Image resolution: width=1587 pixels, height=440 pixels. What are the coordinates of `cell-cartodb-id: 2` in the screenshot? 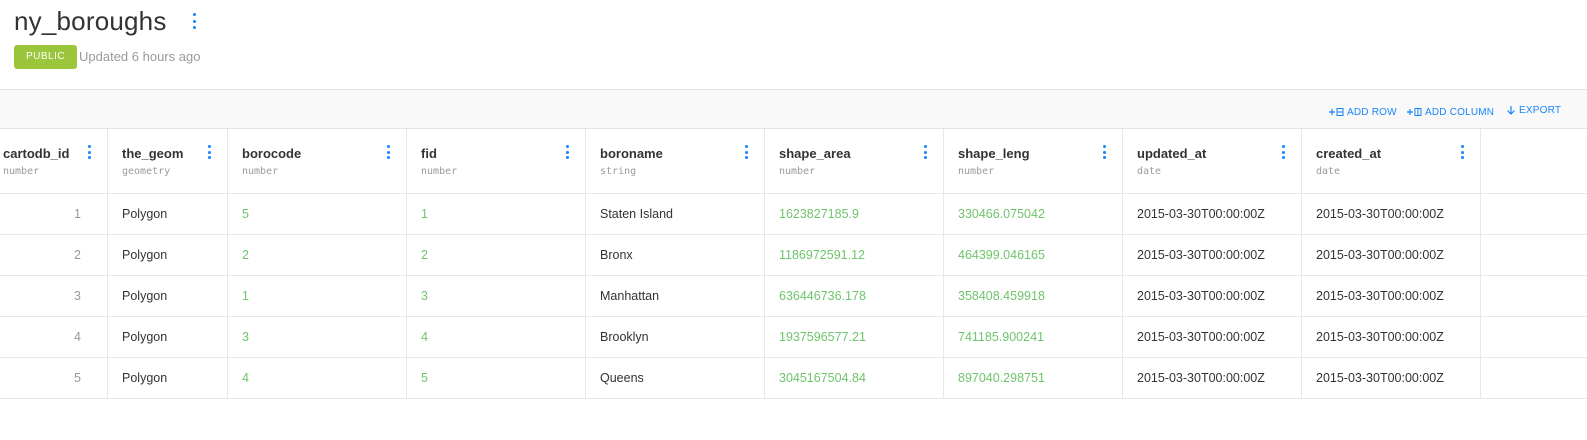 It's located at (54, 255).